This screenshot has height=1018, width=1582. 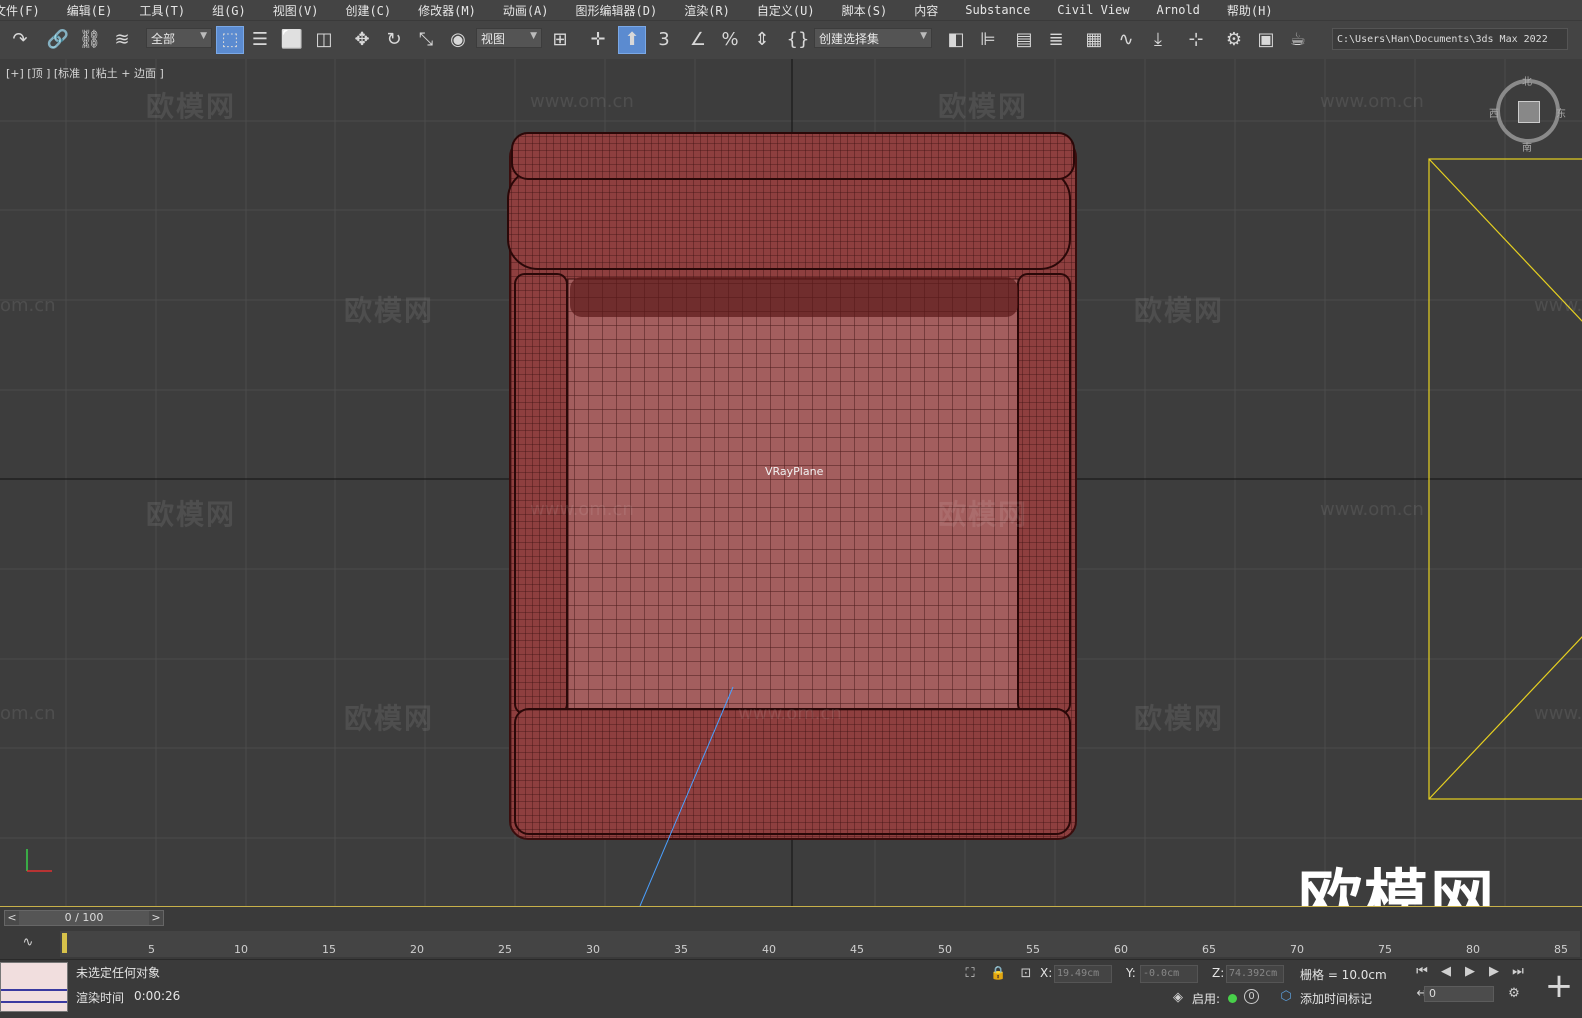 I want to click on watermark-url-partial: om.cn, so click(x=28, y=305).